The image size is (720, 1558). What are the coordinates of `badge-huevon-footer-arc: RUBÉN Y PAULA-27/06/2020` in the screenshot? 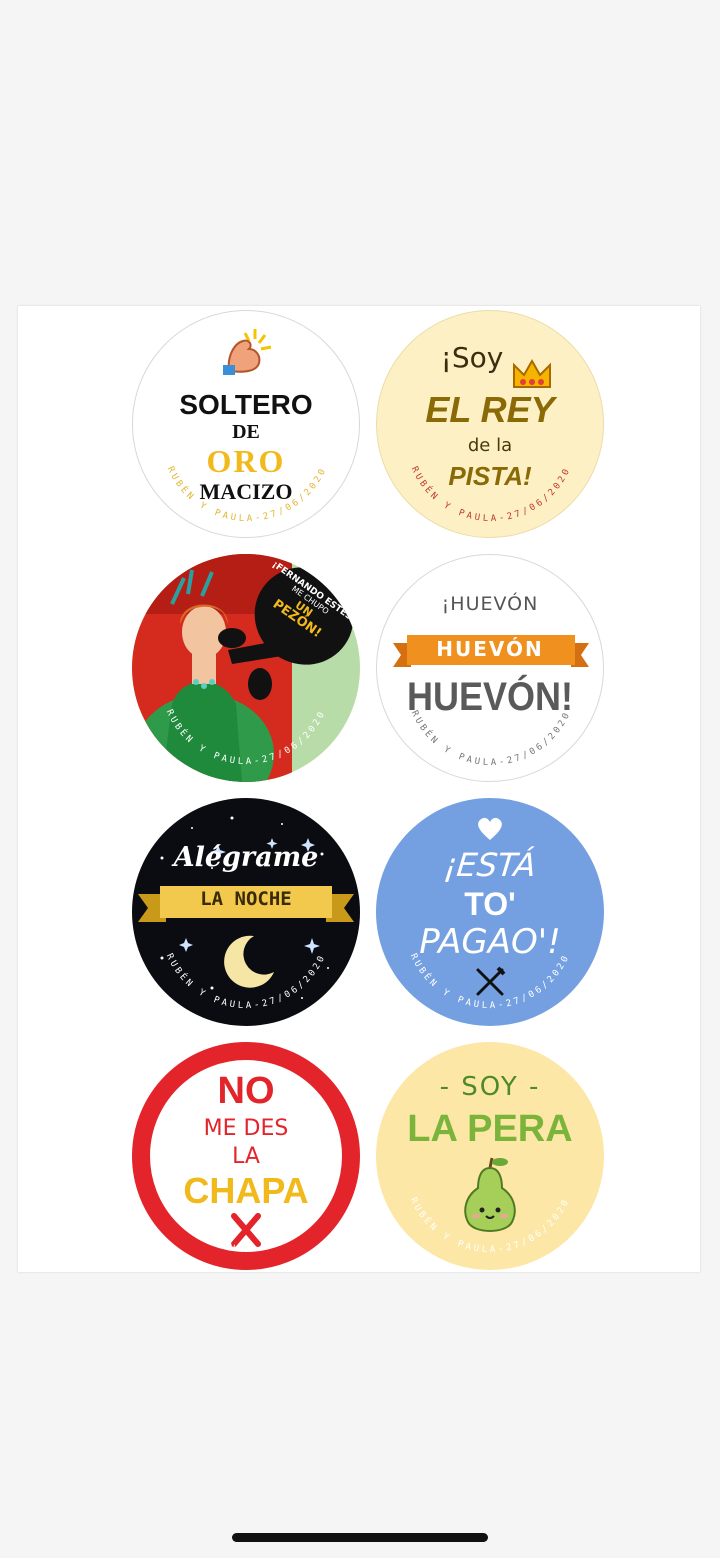 It's located at (491, 738).